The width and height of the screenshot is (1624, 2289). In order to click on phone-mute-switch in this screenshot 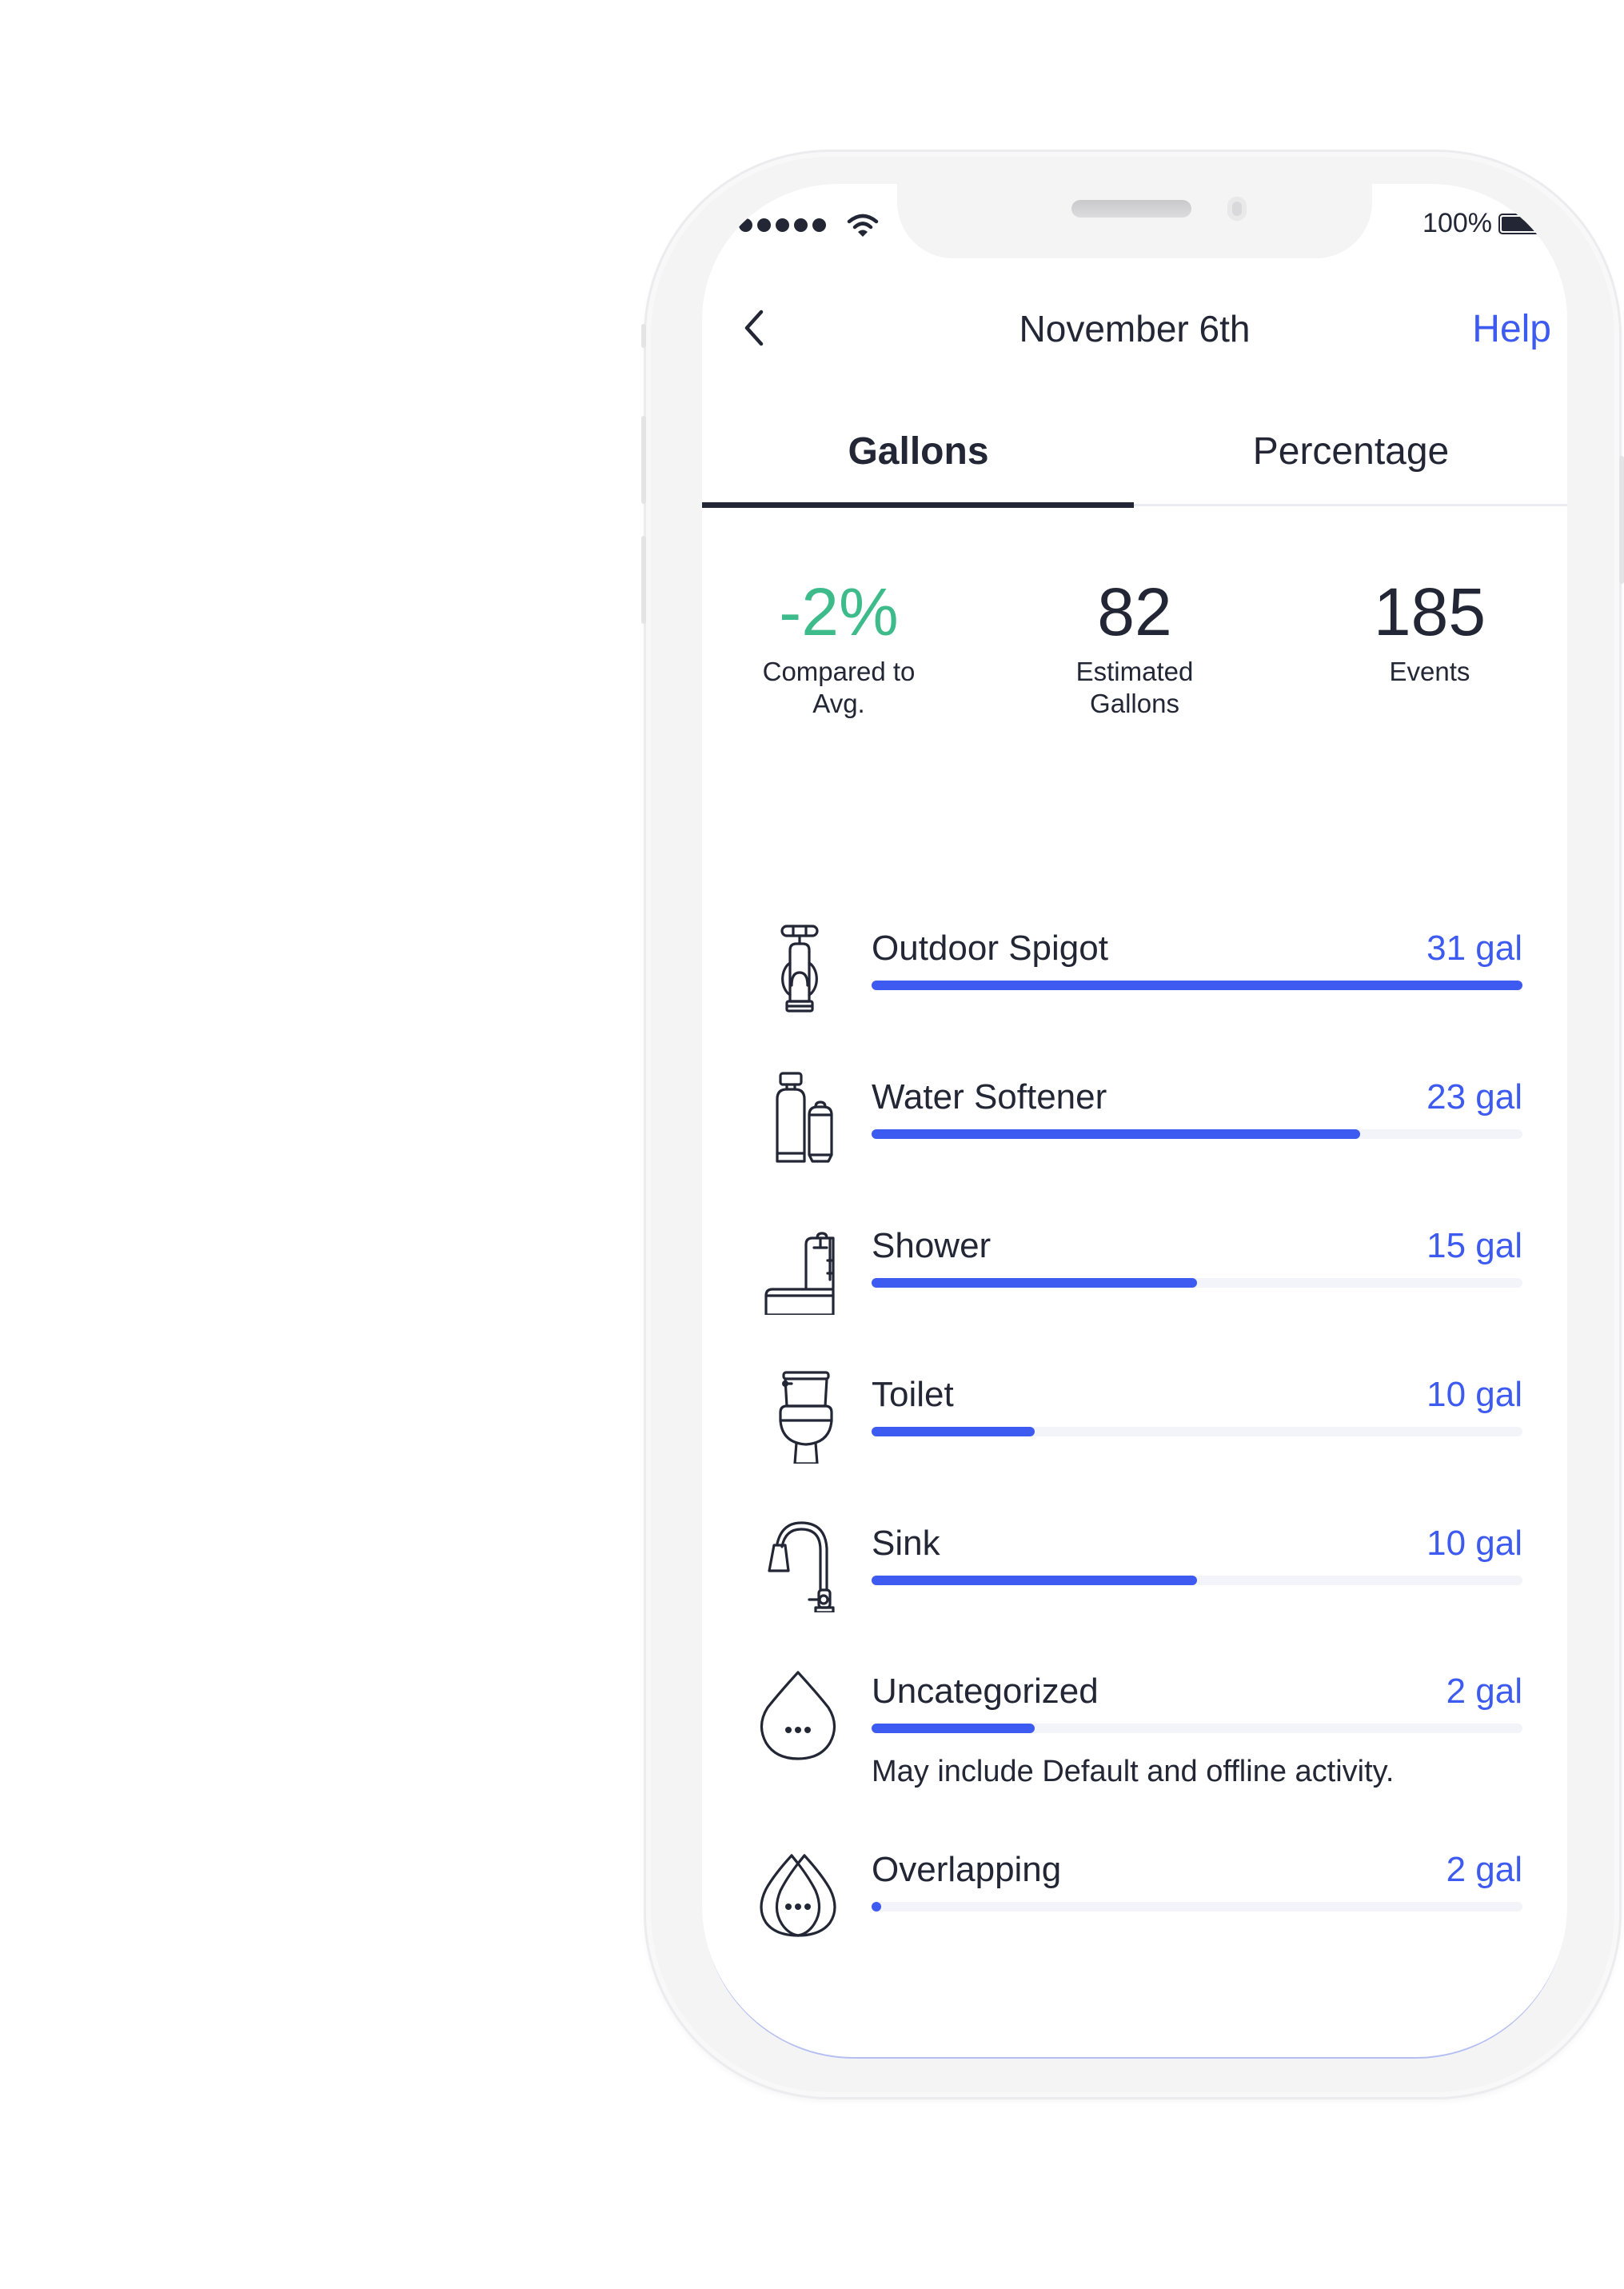, I will do `click(644, 336)`.